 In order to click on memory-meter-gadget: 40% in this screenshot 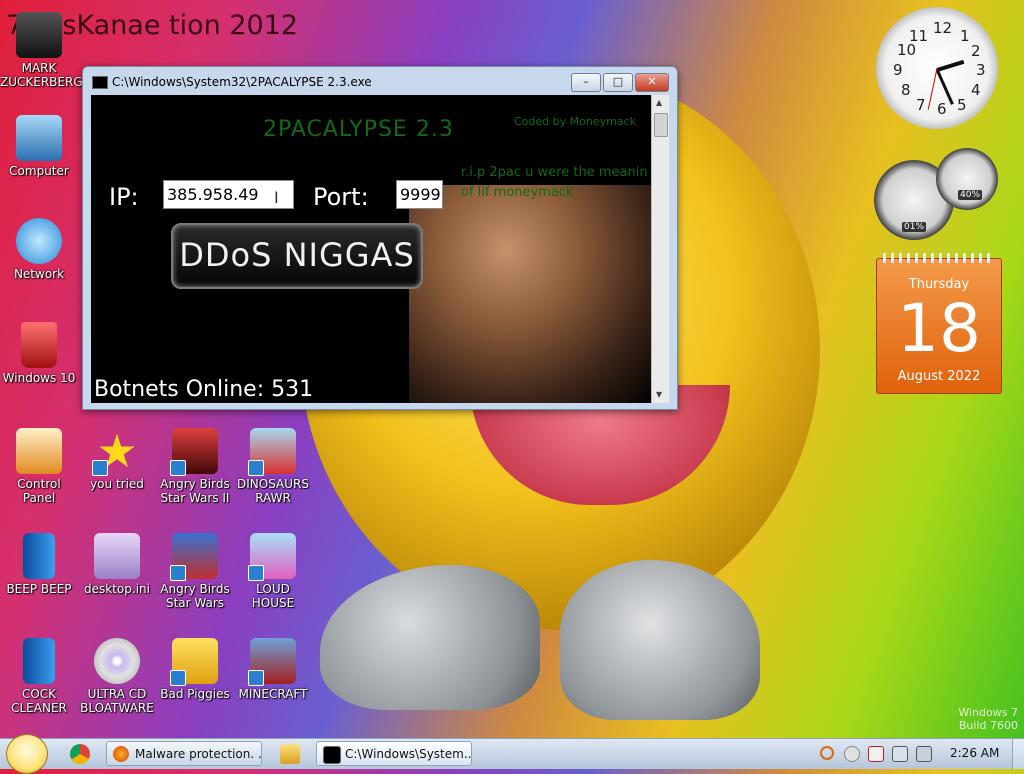, I will do `click(967, 179)`.